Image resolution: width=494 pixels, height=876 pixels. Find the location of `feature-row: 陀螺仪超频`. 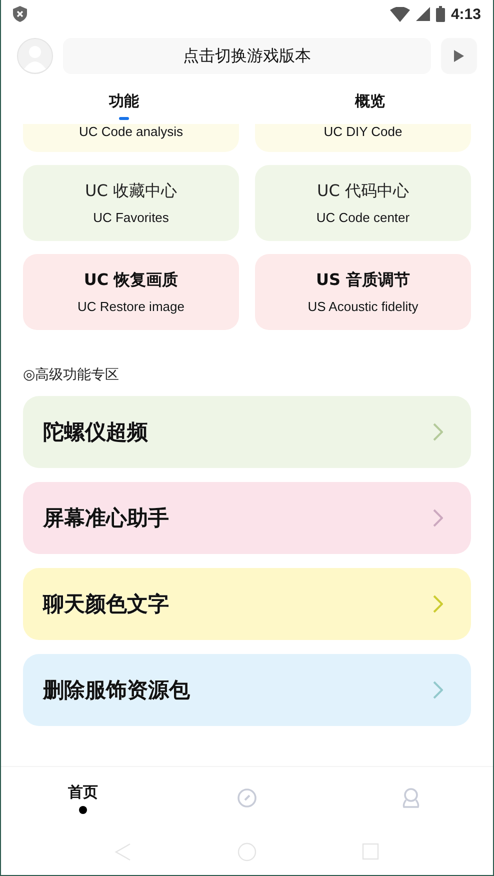

feature-row: 陀螺仪超频 is located at coordinates (247, 432).